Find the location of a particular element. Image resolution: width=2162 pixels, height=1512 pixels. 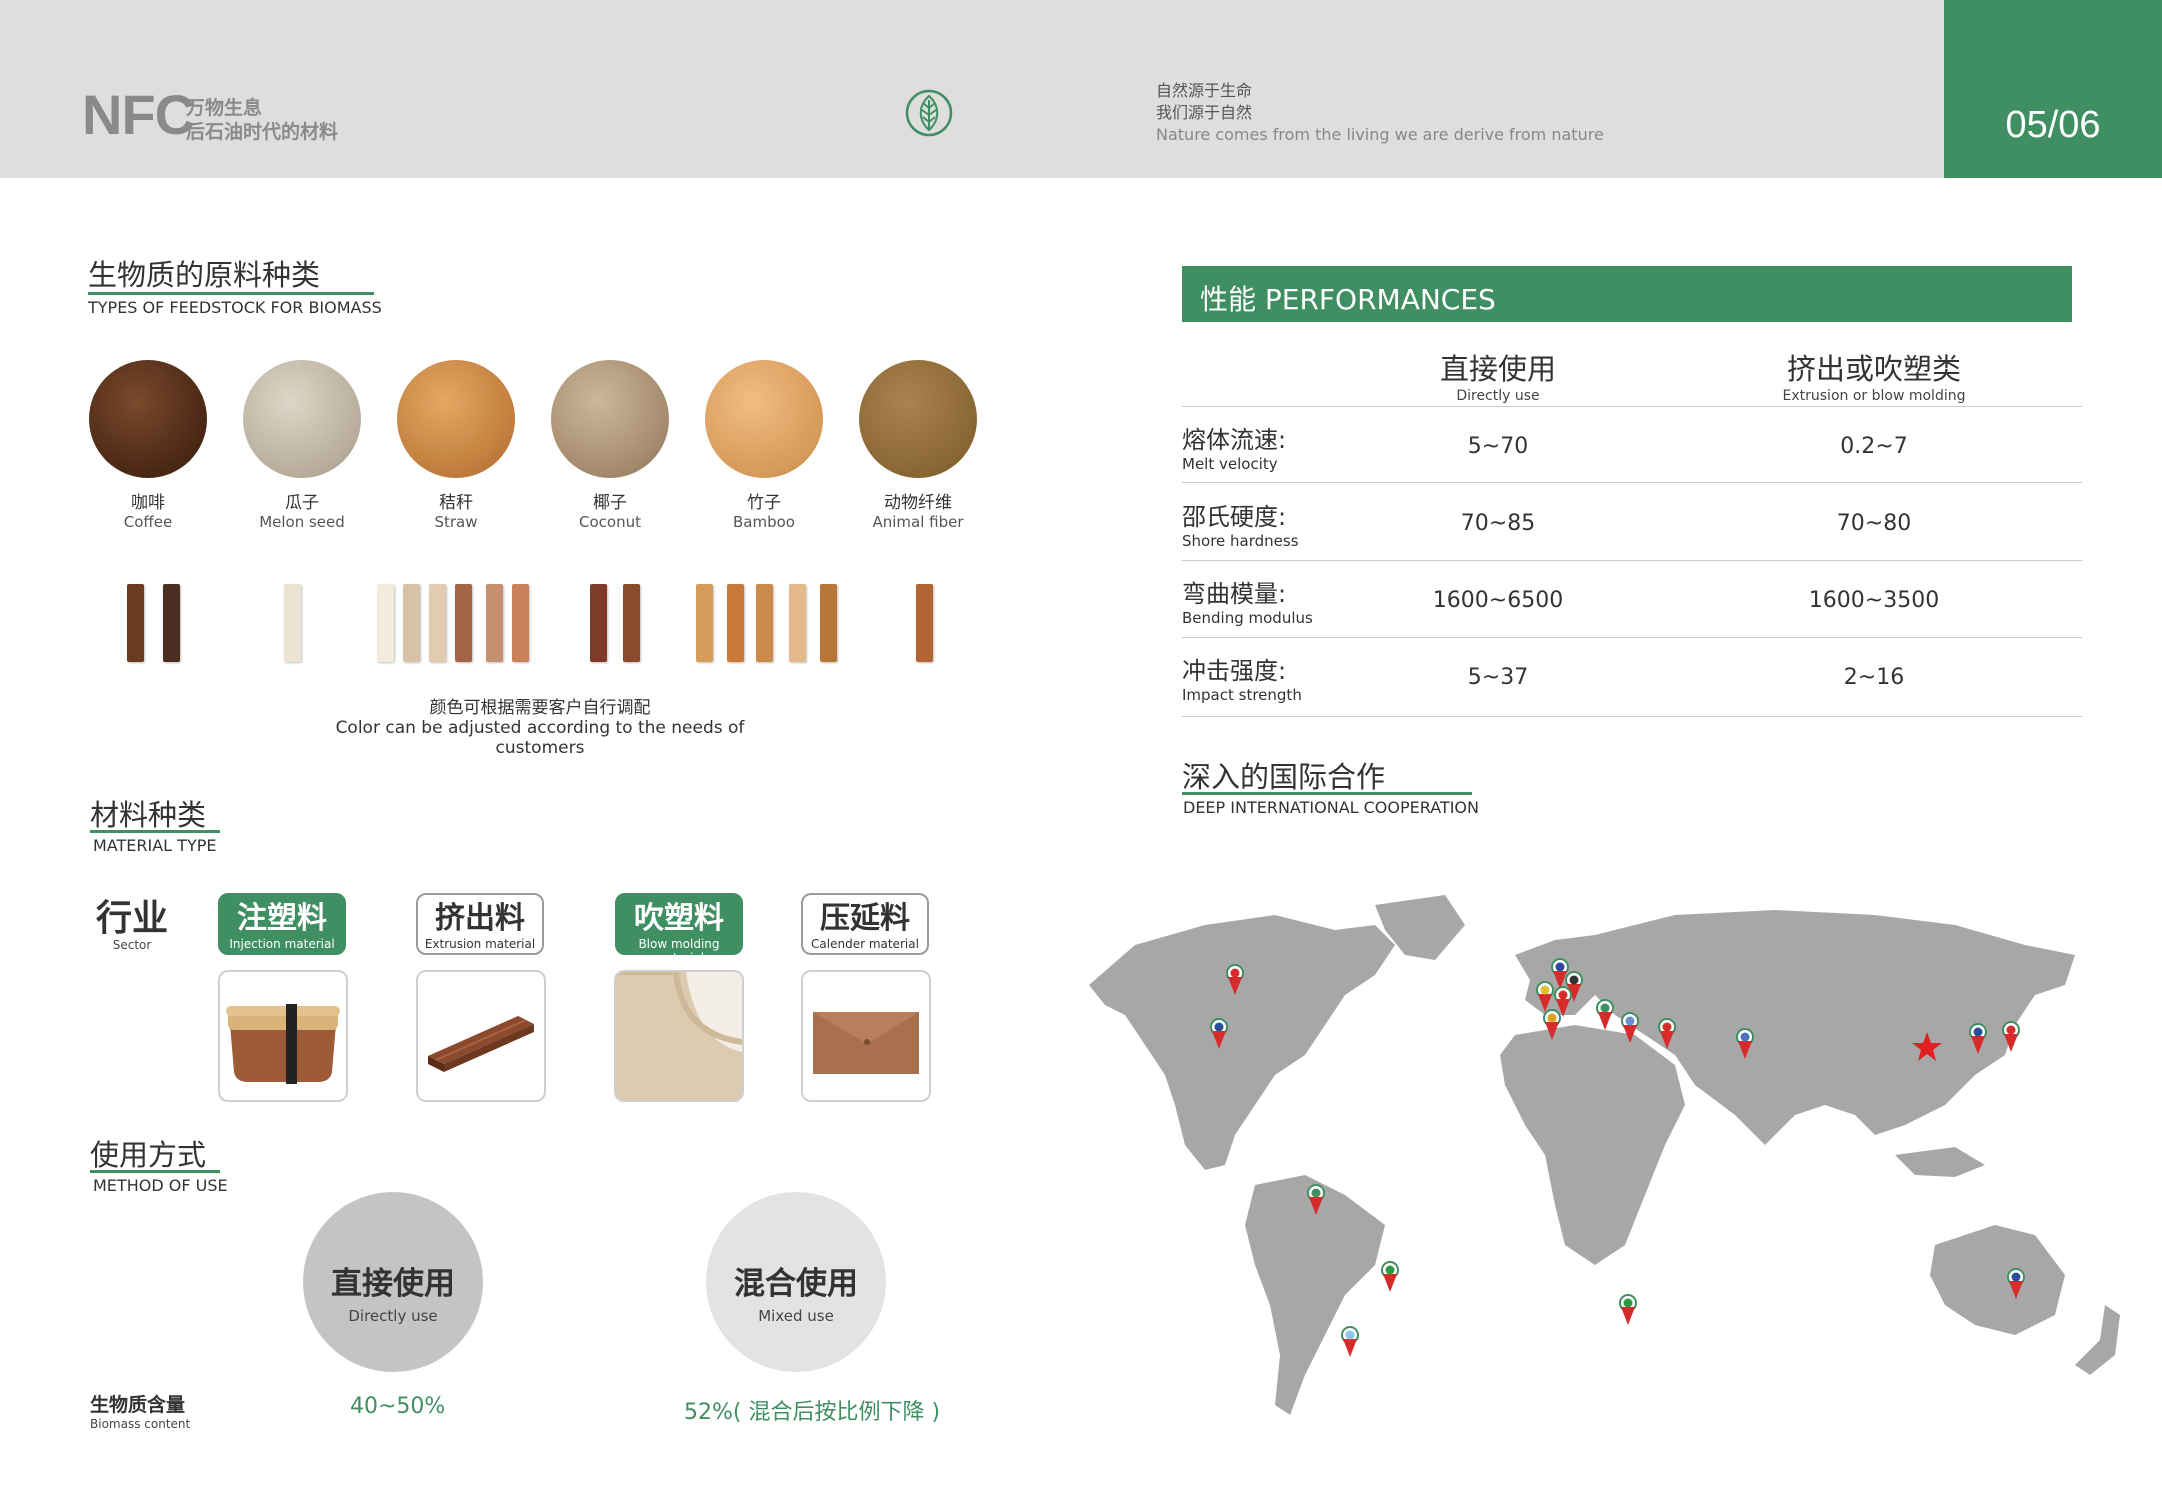

feedstock-label-cn: 咖啡 is located at coordinates (148, 503).